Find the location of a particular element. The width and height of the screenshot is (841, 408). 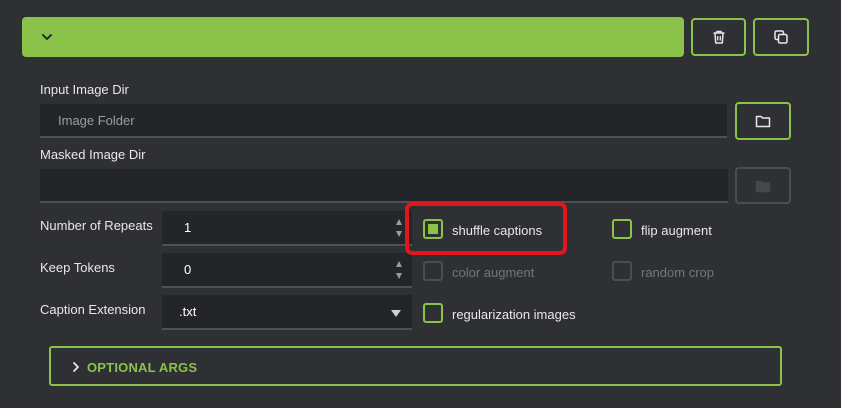

input-image-dir-label: Input Image Dir is located at coordinates (84, 89).